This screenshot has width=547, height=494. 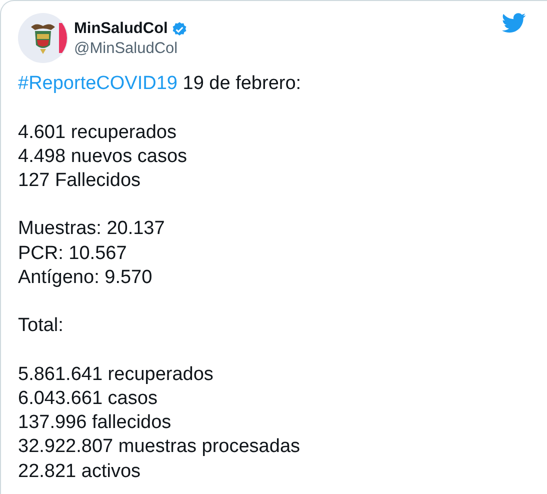 What do you see at coordinates (242, 83) in the screenshot?
I see `report-date: 19 de febrero:` at bounding box center [242, 83].